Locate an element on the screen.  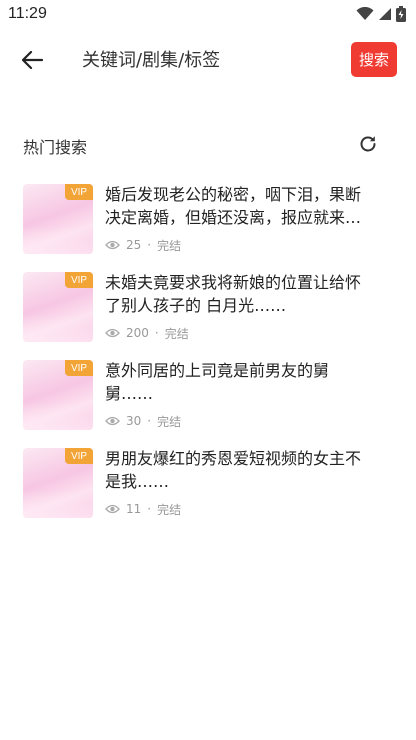
list-item: VIP 男朋友爆红的秀恩爱短视频的女主不是我…… 11 · 完结 is located at coordinates (201, 491).